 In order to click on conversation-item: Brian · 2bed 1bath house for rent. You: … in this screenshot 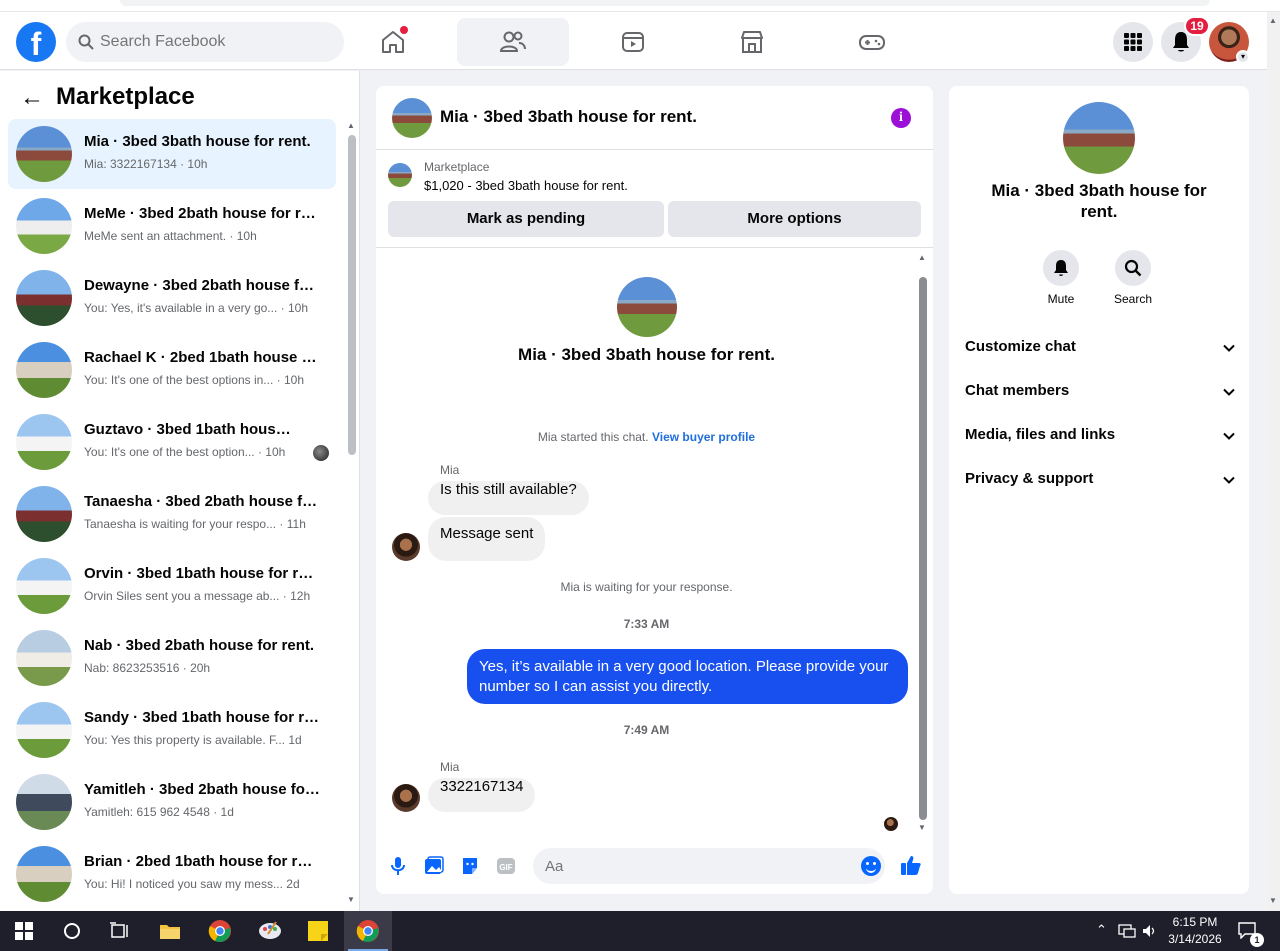, I will do `click(172, 874)`.